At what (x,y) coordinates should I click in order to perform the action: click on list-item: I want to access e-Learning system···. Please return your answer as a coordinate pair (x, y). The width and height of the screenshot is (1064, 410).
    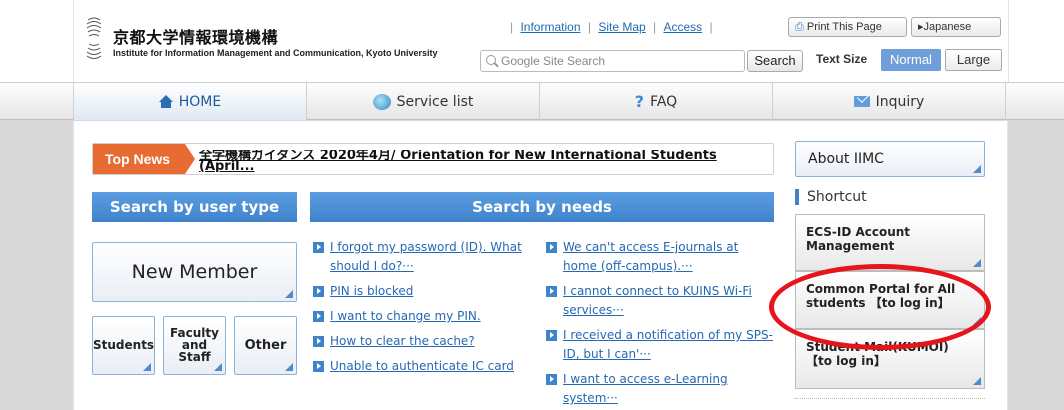
    Looking at the image, I should click on (661, 389).